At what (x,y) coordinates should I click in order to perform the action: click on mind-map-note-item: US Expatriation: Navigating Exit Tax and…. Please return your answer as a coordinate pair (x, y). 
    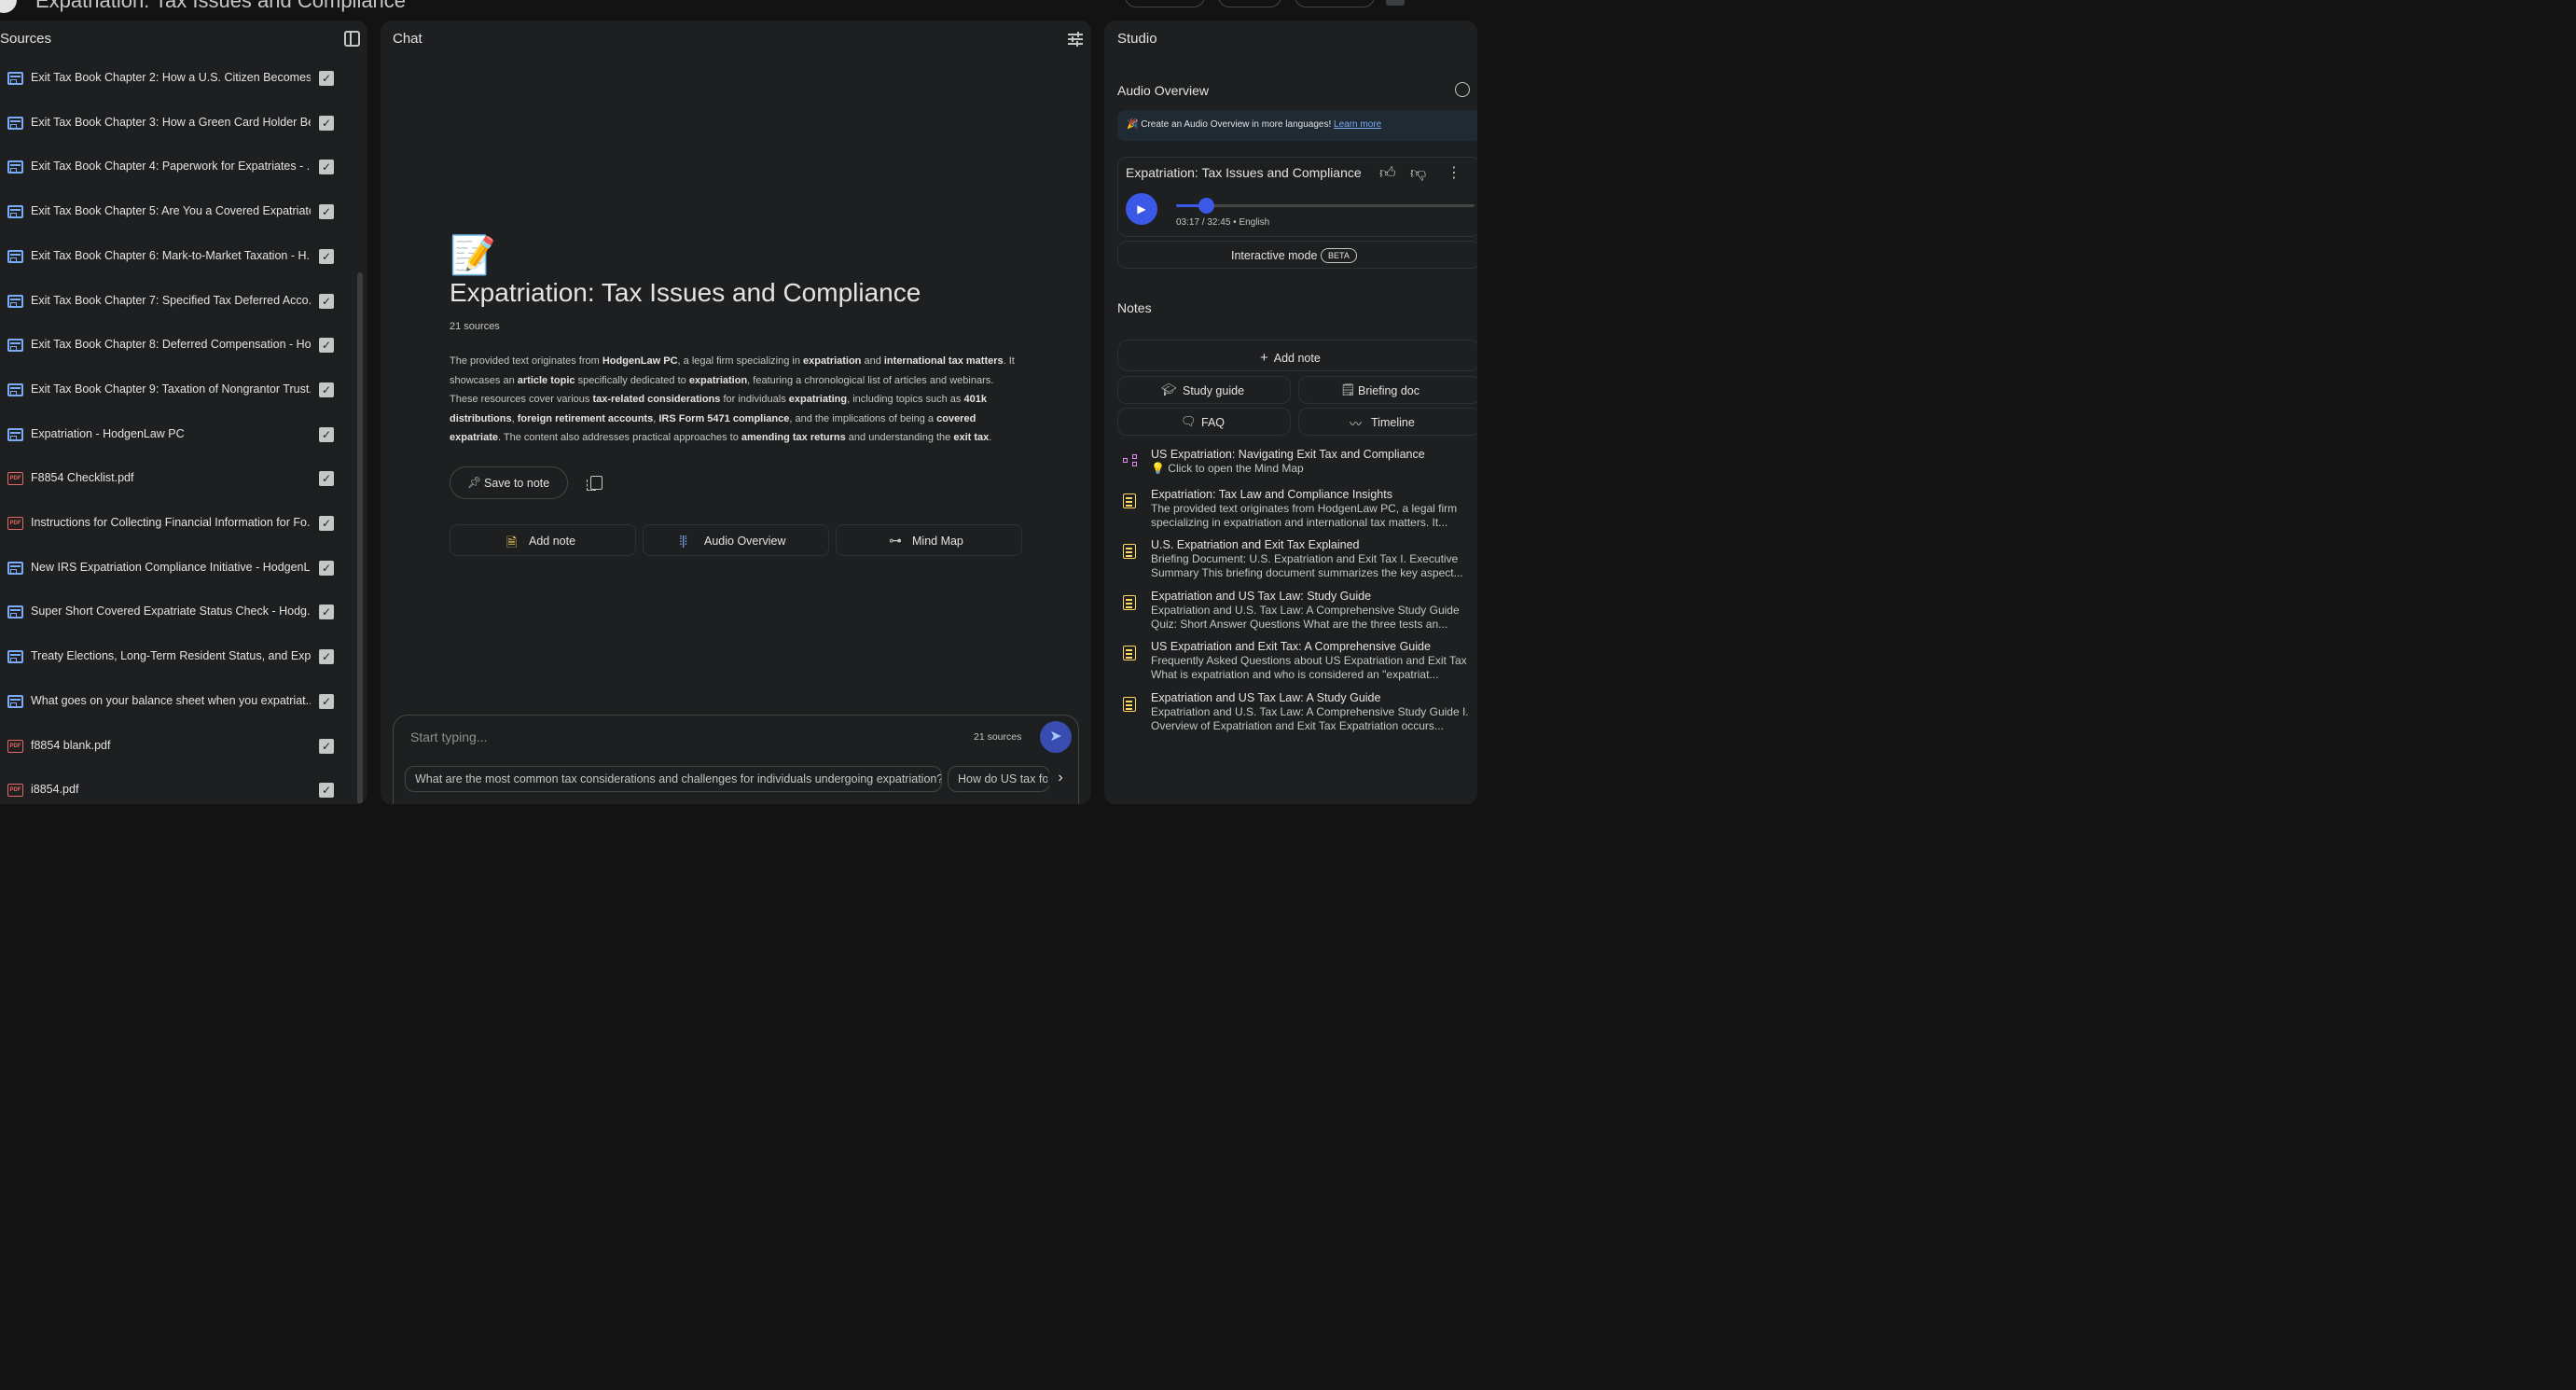
    Looking at the image, I should click on (1297, 469).